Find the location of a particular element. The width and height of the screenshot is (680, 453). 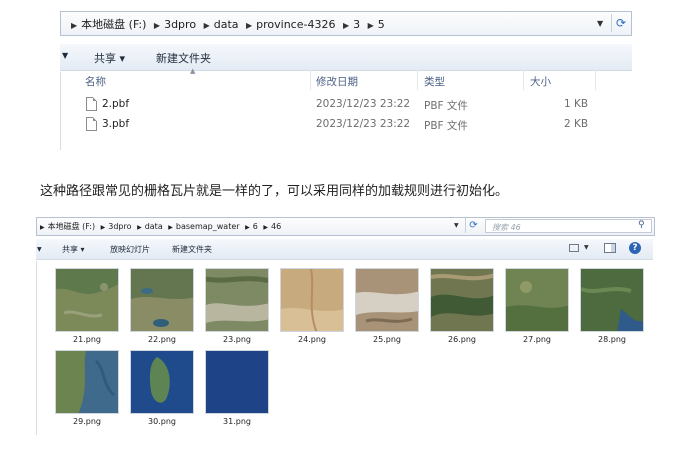

toolbar: ▼ 共享 ▾ 新建文件夹 is located at coordinates (346, 57).